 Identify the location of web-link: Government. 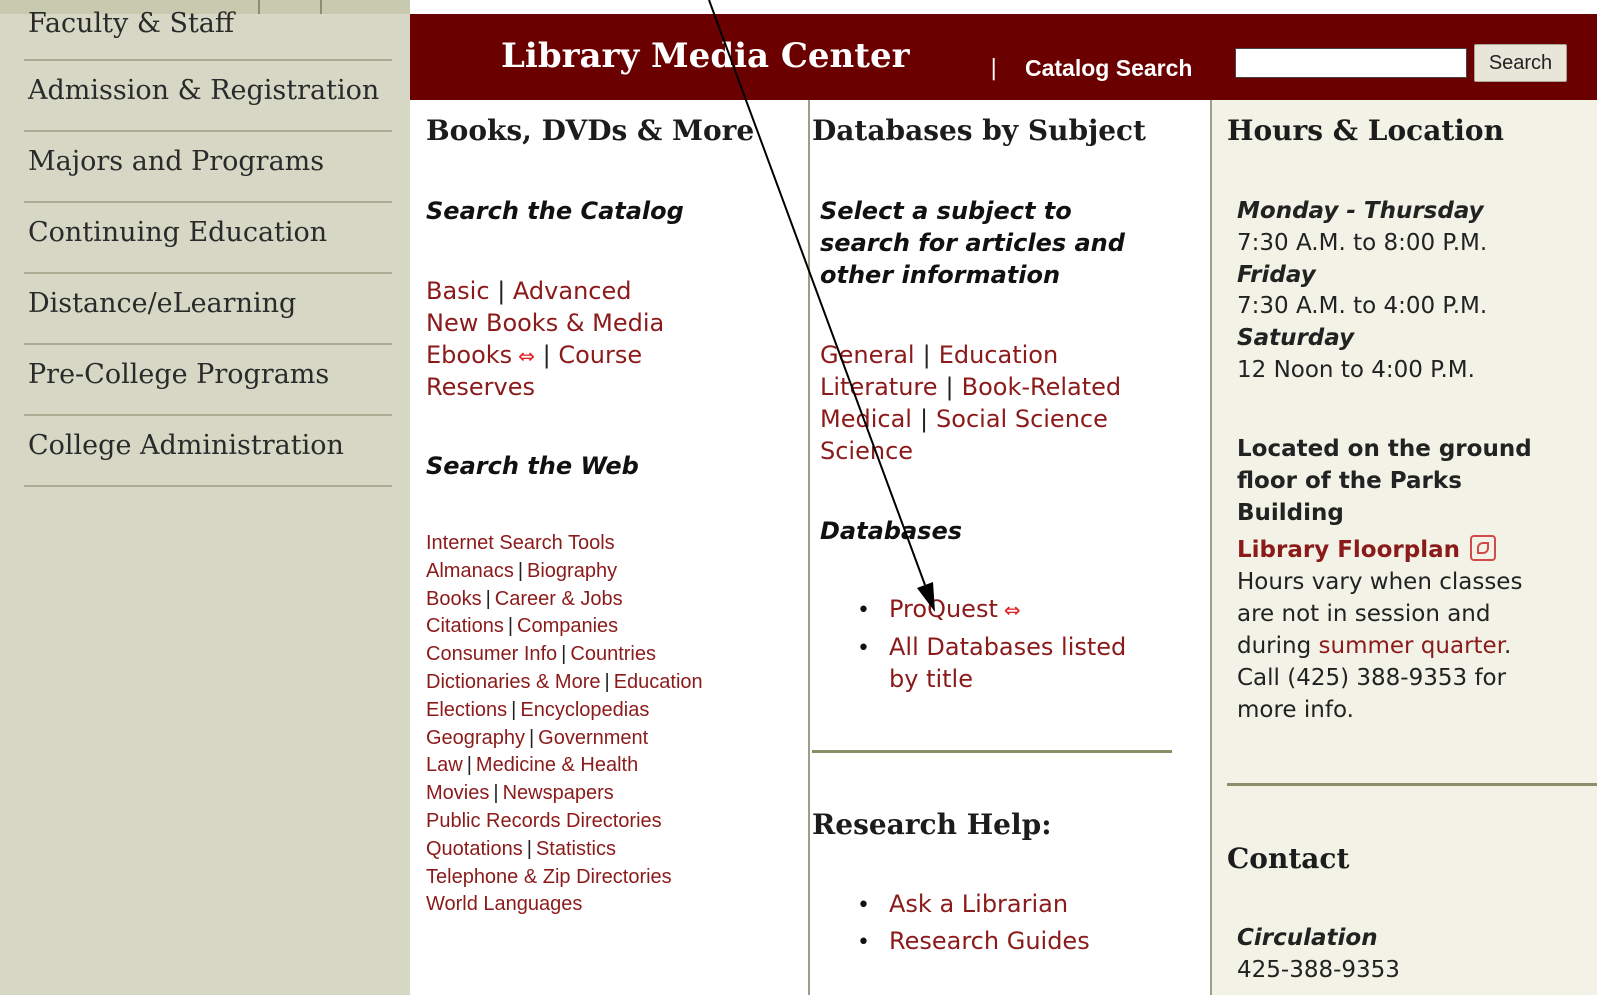
(593, 738).